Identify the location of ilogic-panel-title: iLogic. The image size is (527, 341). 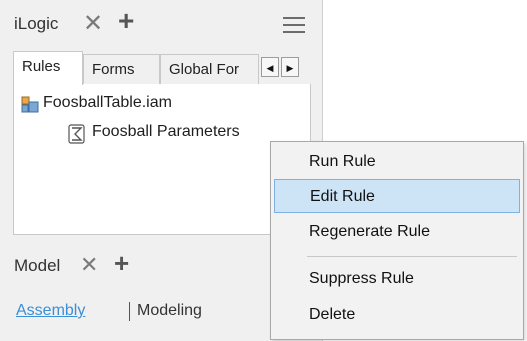
(36, 23).